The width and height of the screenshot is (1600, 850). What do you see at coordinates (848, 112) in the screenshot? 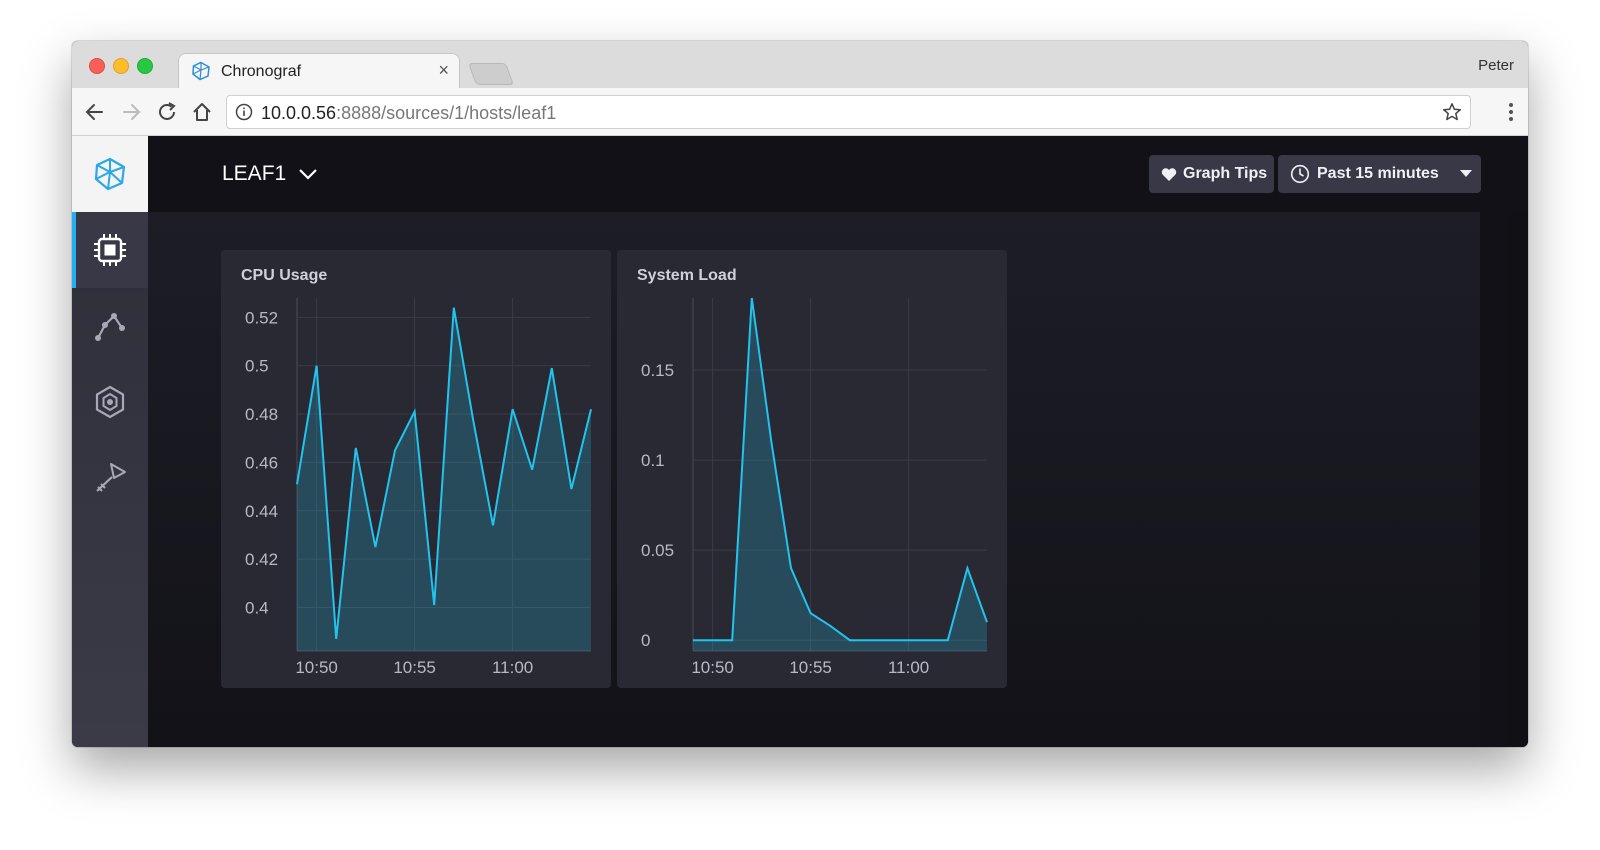
I see `address-bar: 10.0.0.56:8888/sources/1/hosts/leaf1` at bounding box center [848, 112].